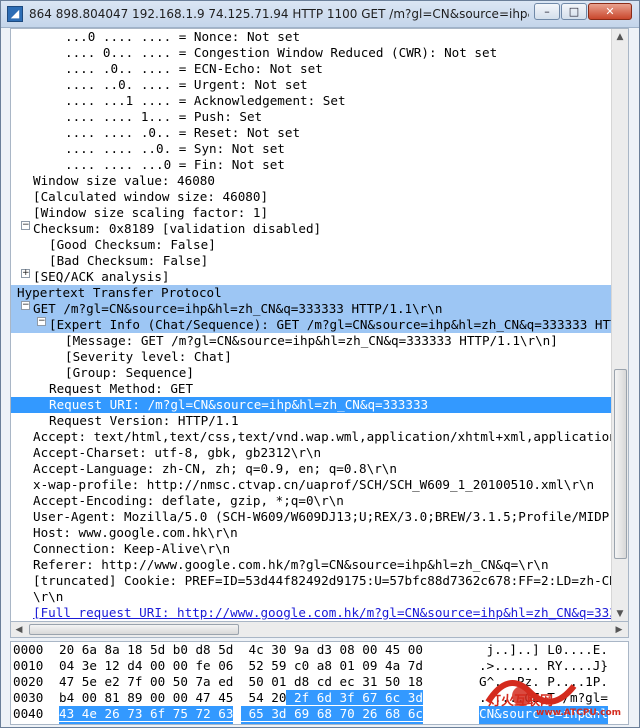  What do you see at coordinates (311, 261) in the screenshot?
I see `detail-row: [Bad Checksum: False]` at bounding box center [311, 261].